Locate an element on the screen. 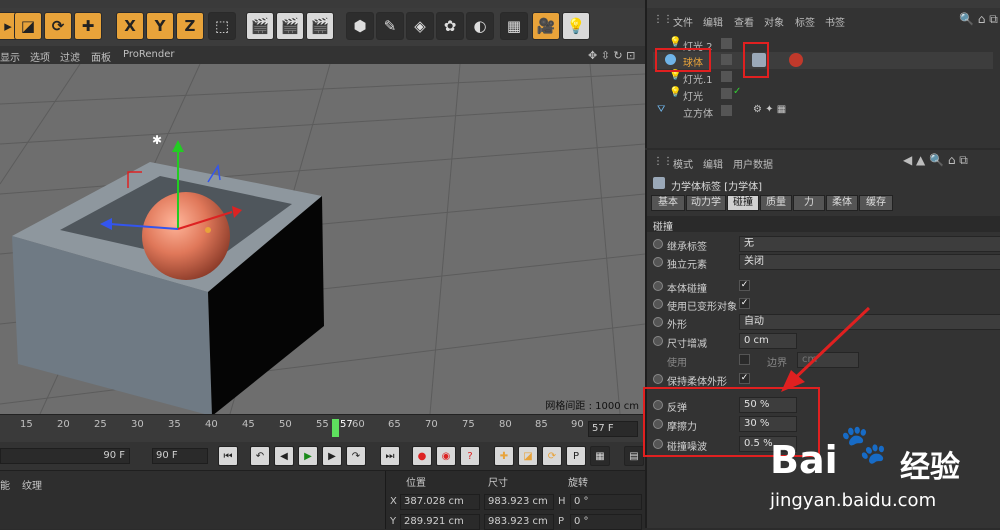 The height and width of the screenshot is (530, 1000). current-frame-field: 57 F is located at coordinates (613, 429).